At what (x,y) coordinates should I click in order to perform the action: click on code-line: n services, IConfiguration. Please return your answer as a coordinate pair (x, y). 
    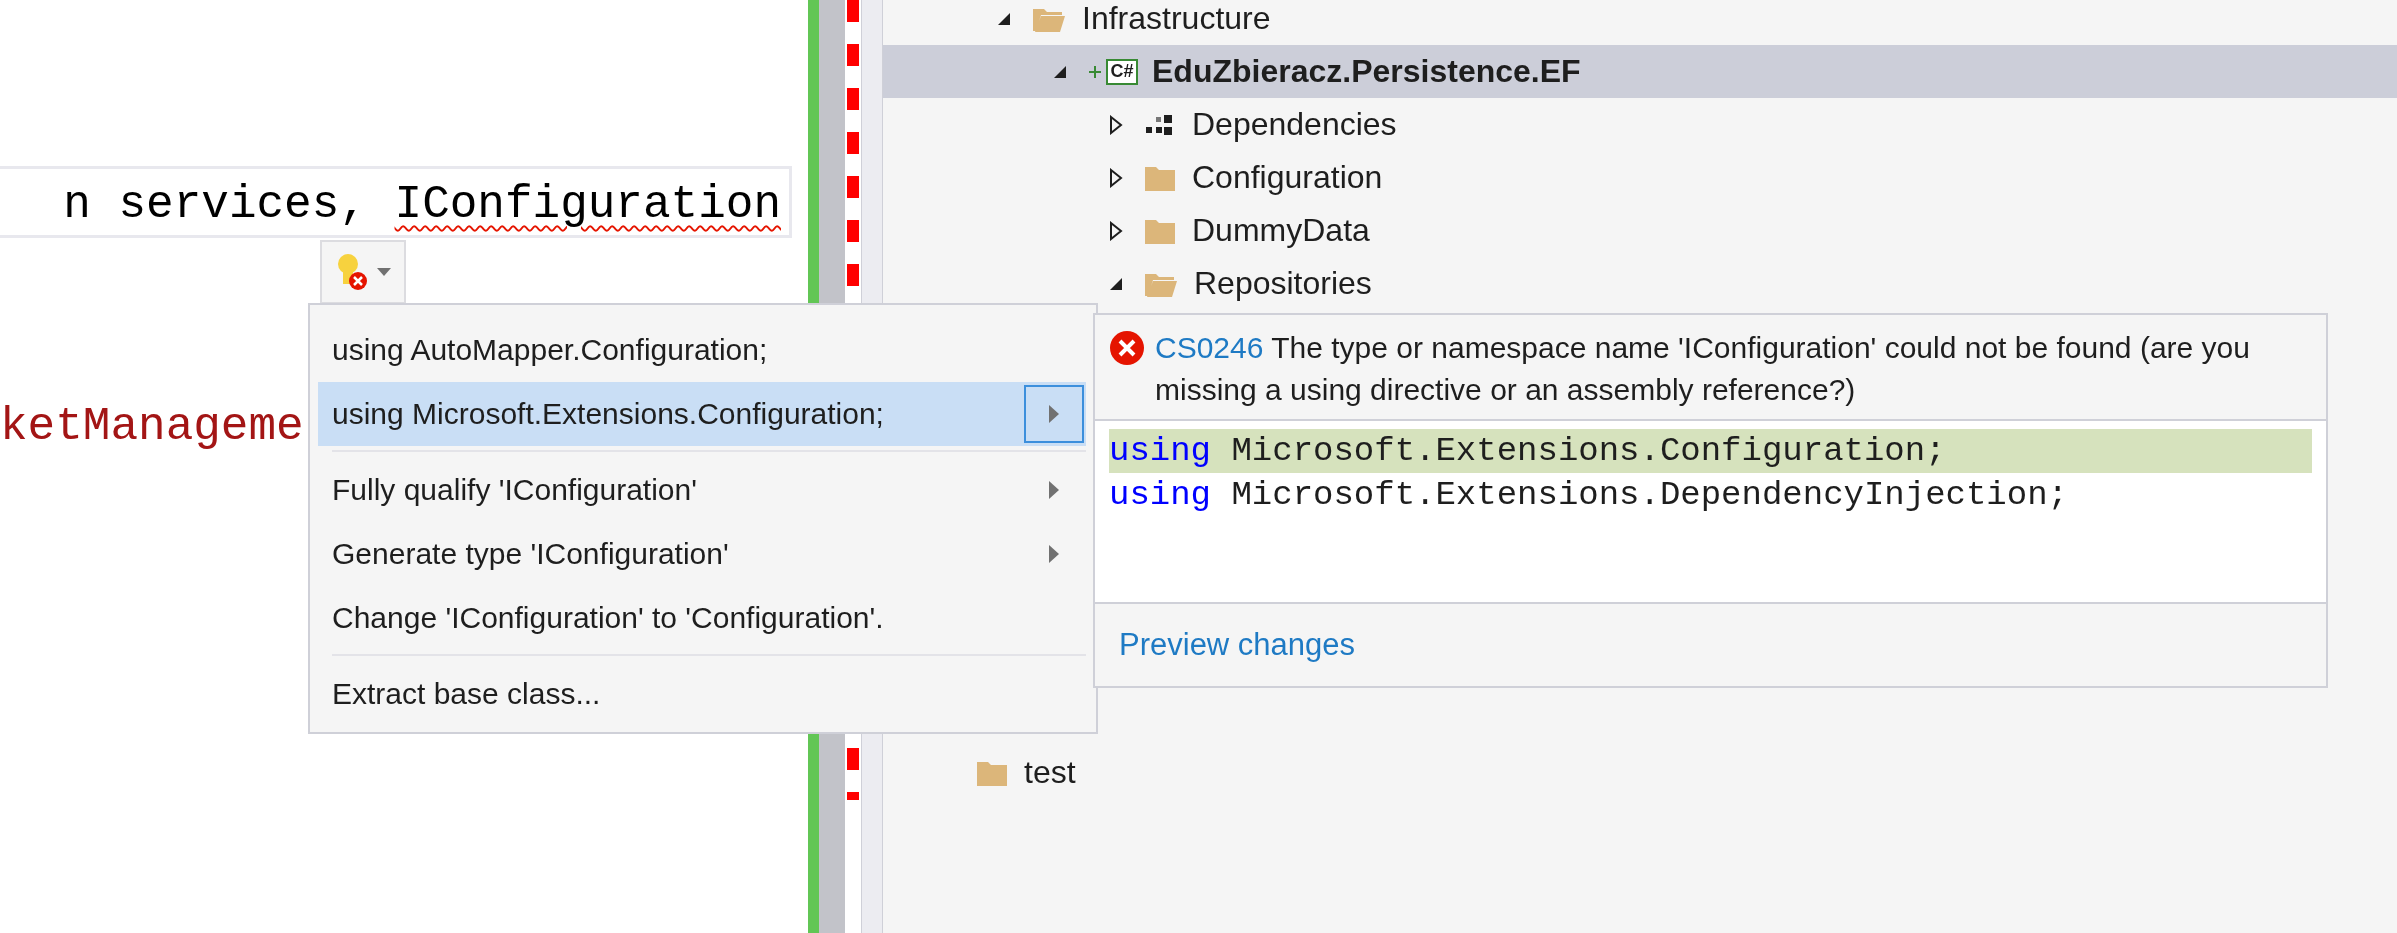
    Looking at the image, I should click on (396, 202).